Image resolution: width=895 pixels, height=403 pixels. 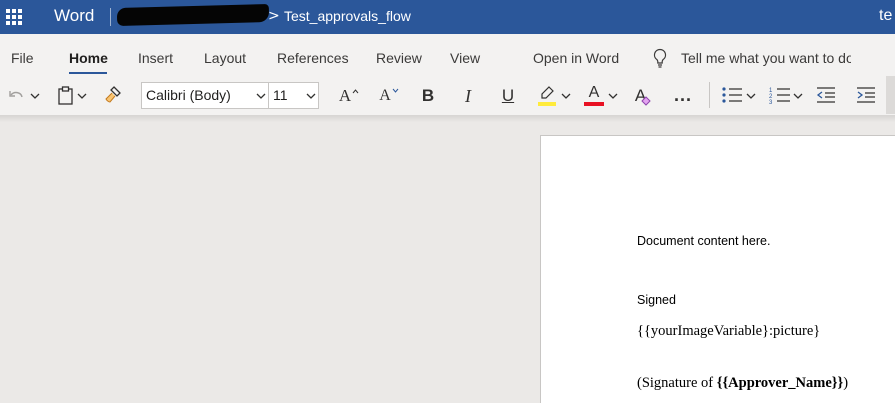 What do you see at coordinates (428, 96) in the screenshot?
I see `bold-button: B` at bounding box center [428, 96].